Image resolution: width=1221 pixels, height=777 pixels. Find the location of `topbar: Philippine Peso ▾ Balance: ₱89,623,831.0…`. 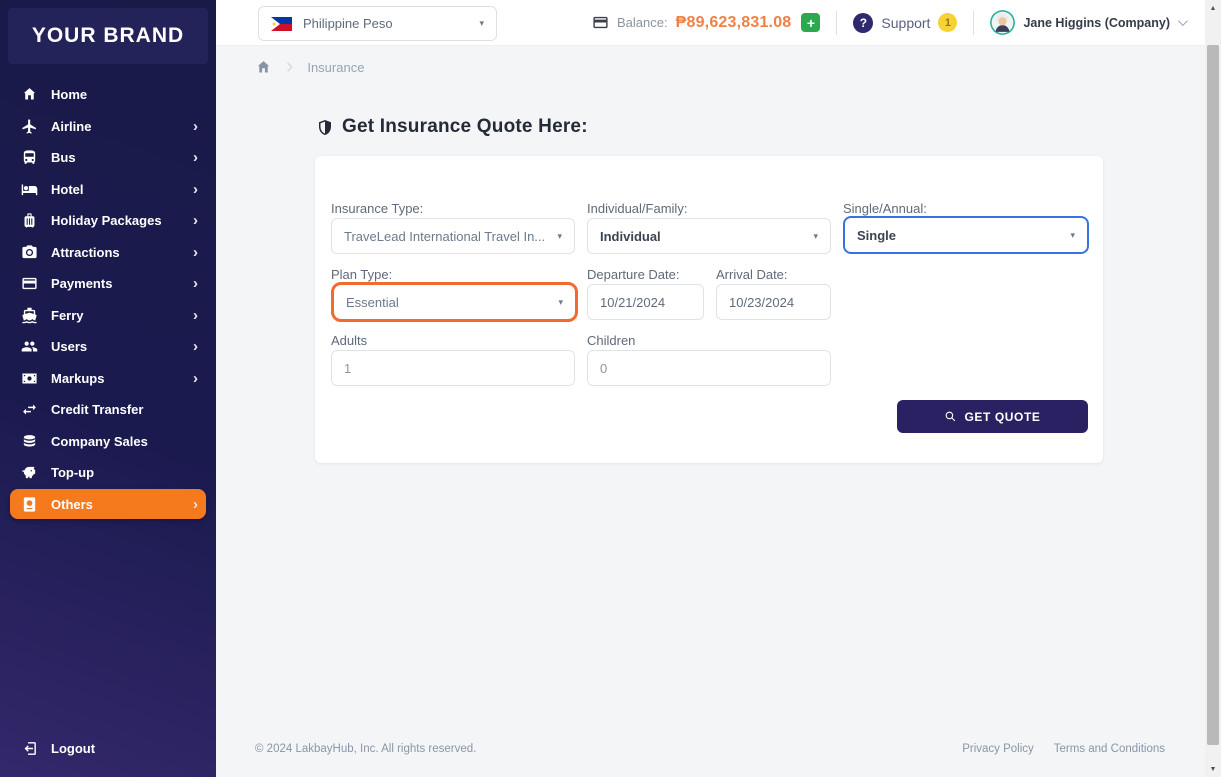

topbar: Philippine Peso ▾ Balance: ₱89,623,831.0… is located at coordinates (710, 23).